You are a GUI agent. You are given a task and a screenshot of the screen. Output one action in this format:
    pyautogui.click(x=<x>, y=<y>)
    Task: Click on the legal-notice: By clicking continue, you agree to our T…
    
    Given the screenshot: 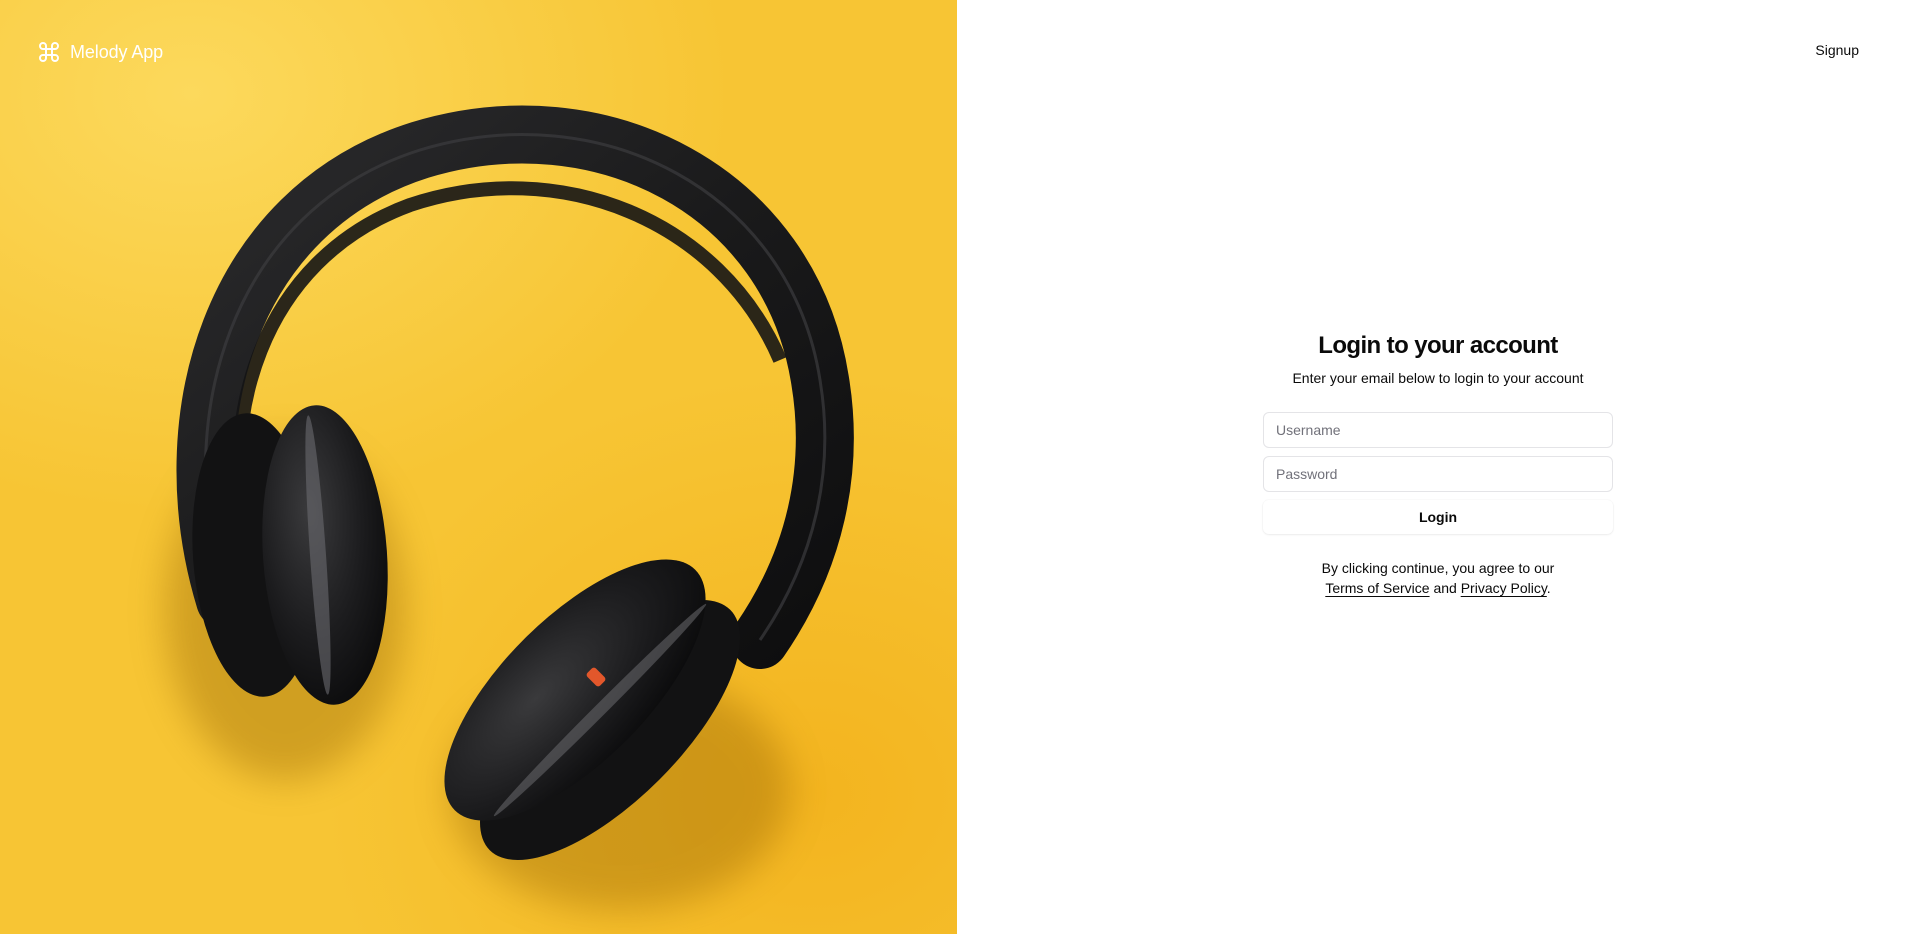 What is the action you would take?
    pyautogui.click(x=1438, y=578)
    